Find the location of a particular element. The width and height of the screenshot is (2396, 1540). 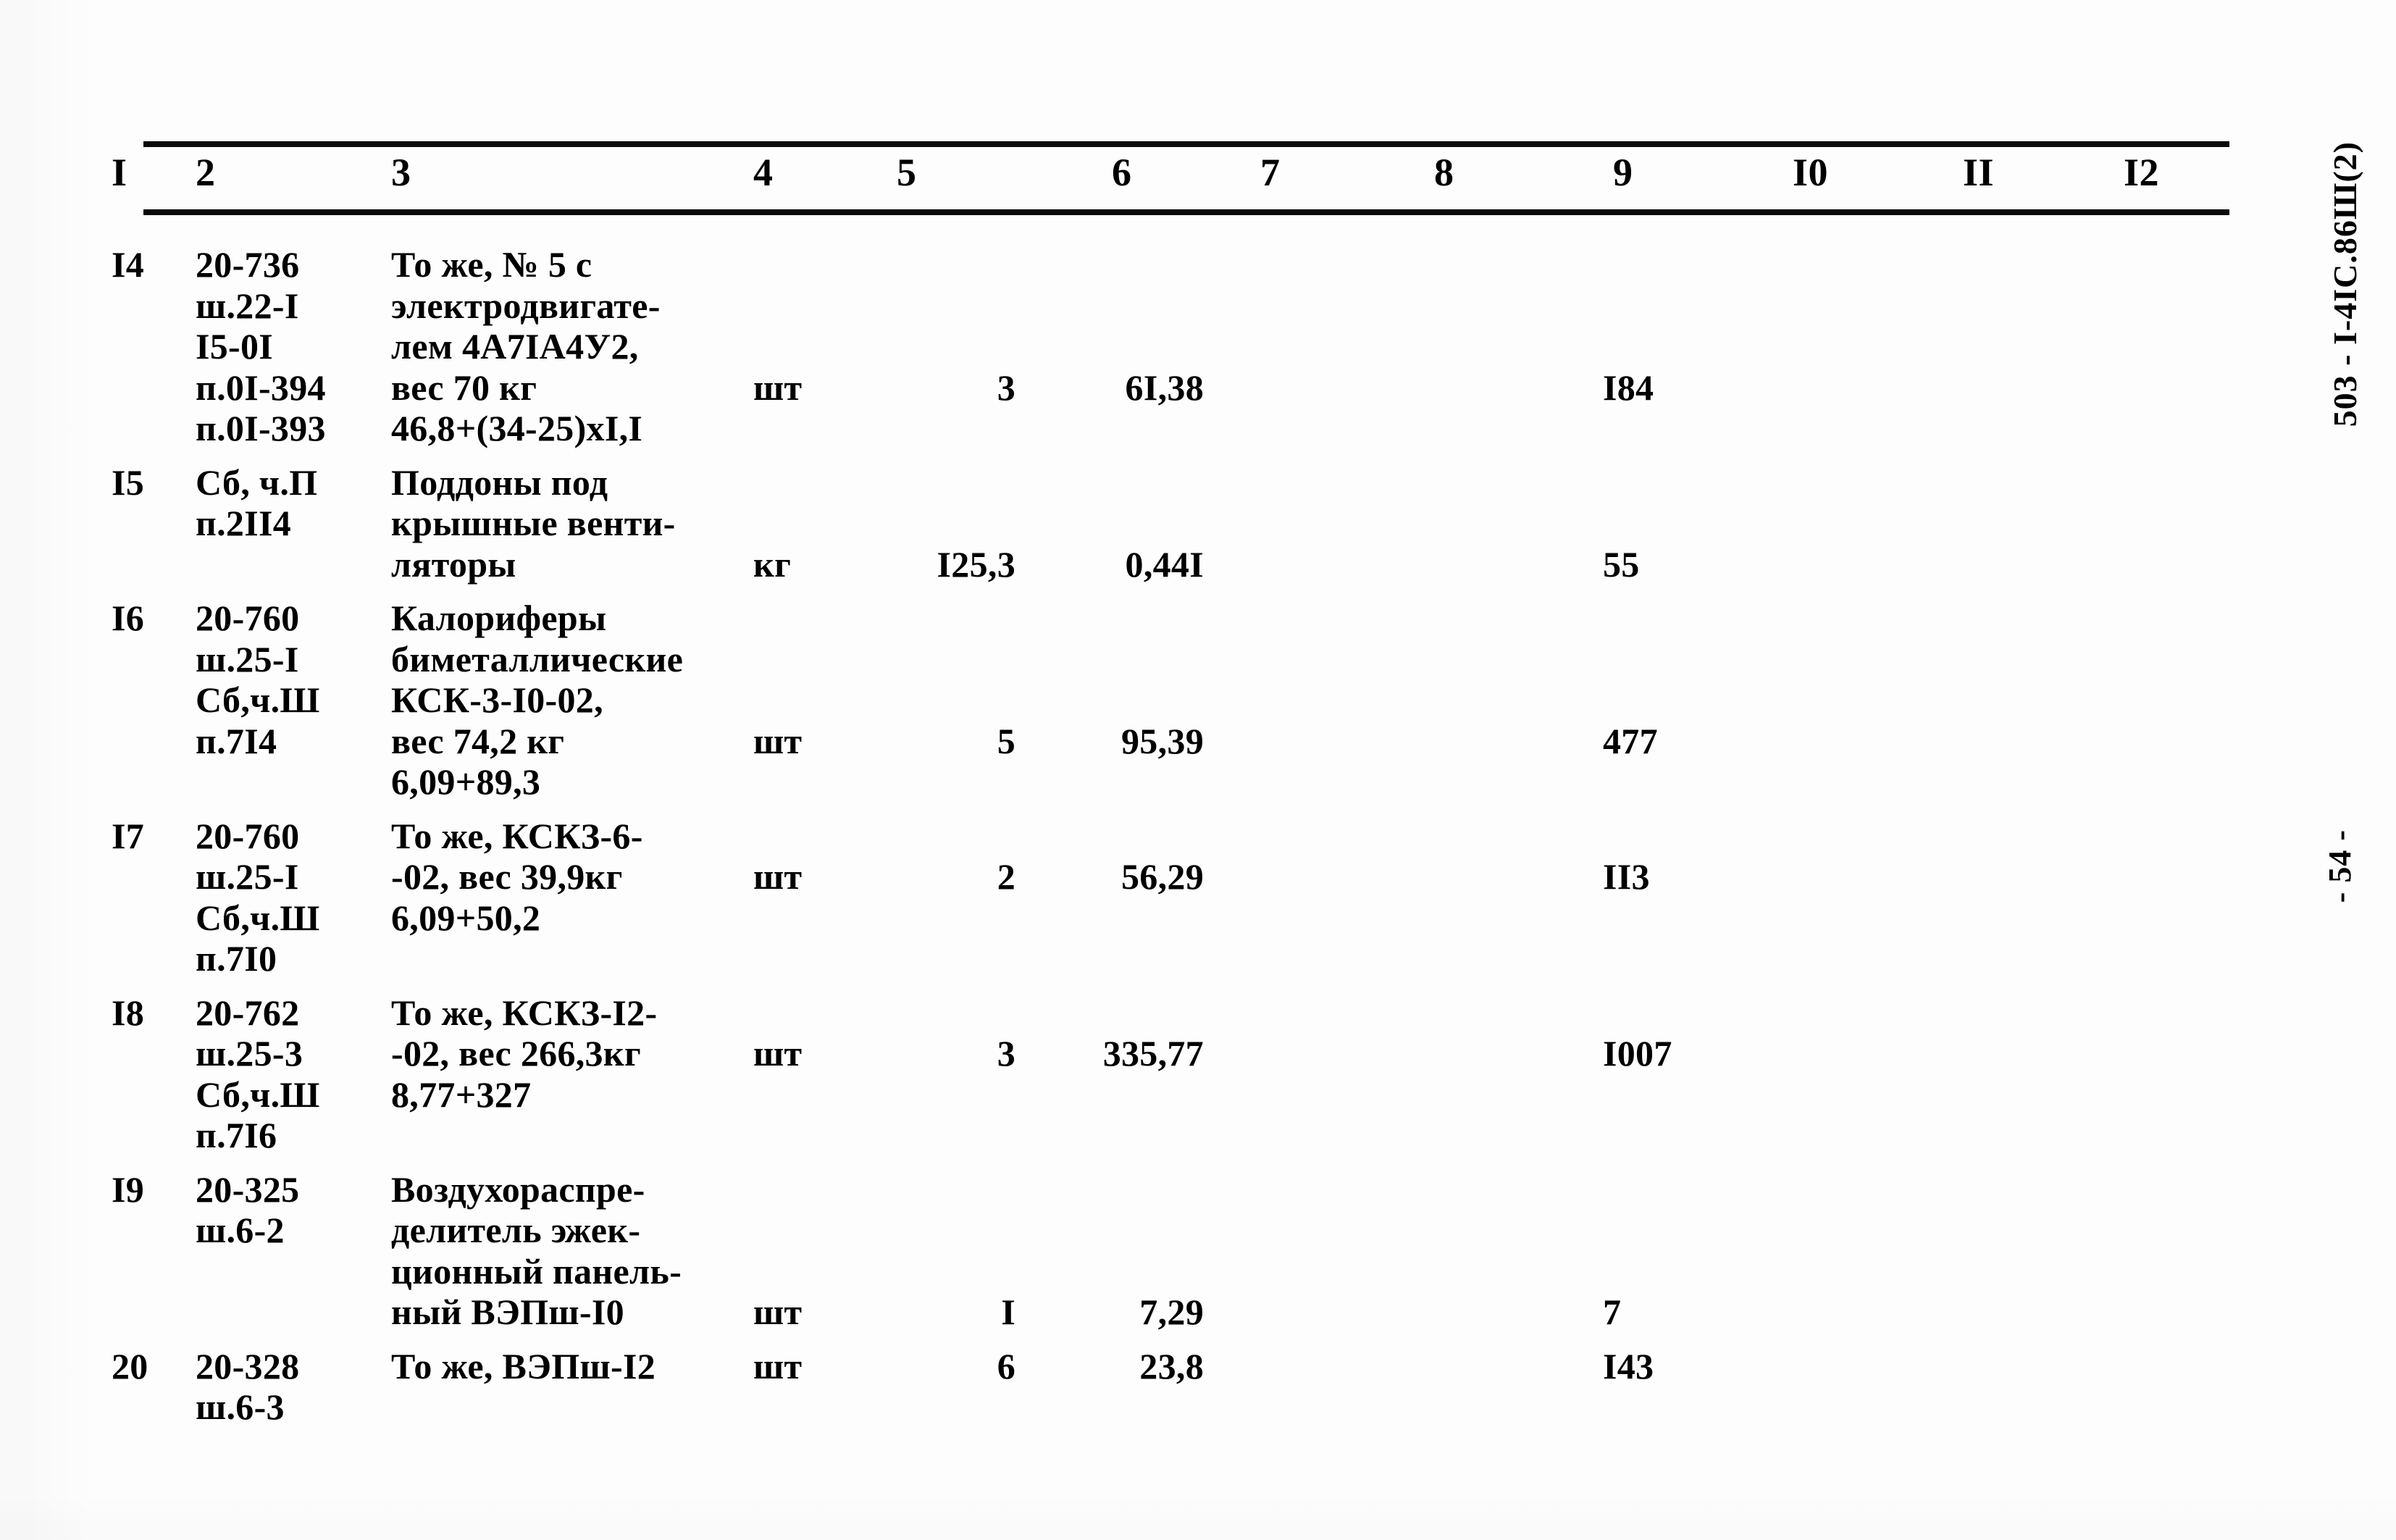

unit-cost-cell: 0,44I is located at coordinates (1164, 564).